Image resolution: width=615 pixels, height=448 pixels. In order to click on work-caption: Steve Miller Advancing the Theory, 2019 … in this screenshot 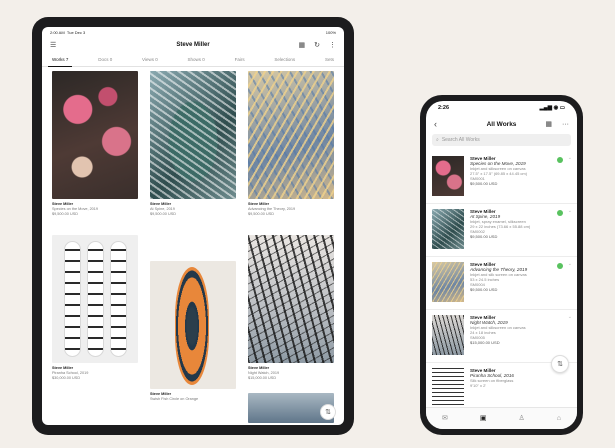, I will do `click(291, 209)`.